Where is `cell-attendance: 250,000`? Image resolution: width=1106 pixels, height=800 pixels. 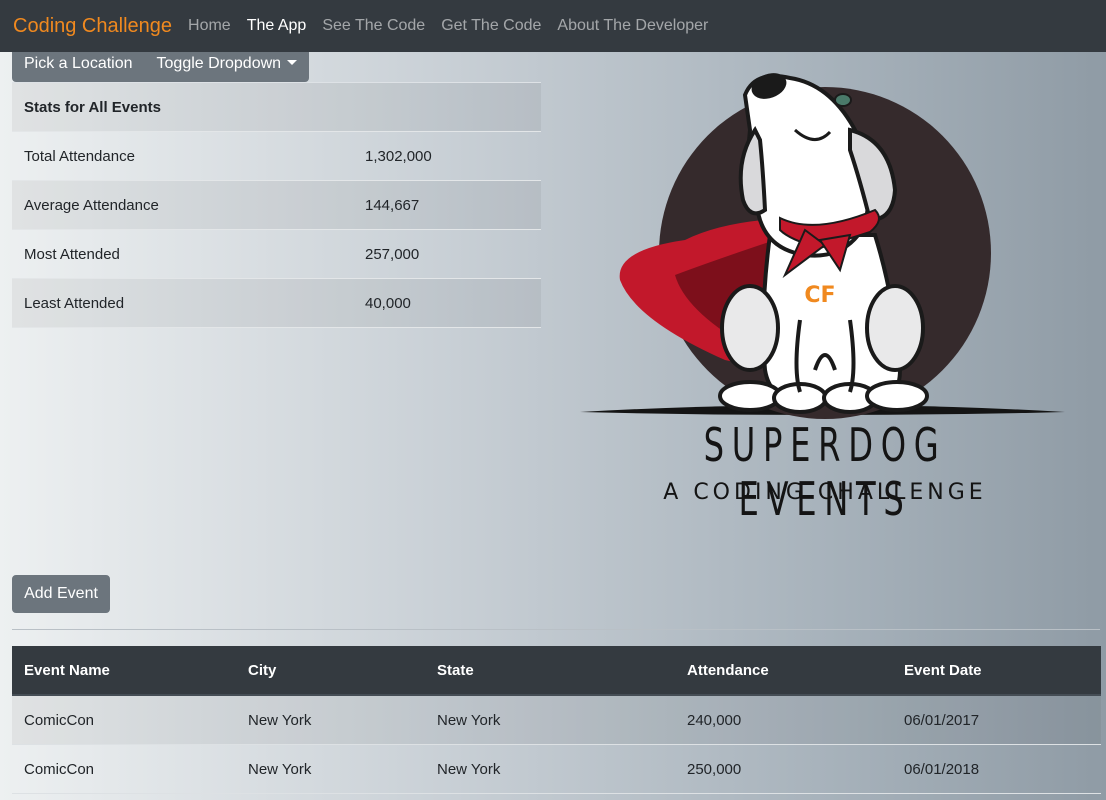
cell-attendance: 250,000 is located at coordinates (714, 769).